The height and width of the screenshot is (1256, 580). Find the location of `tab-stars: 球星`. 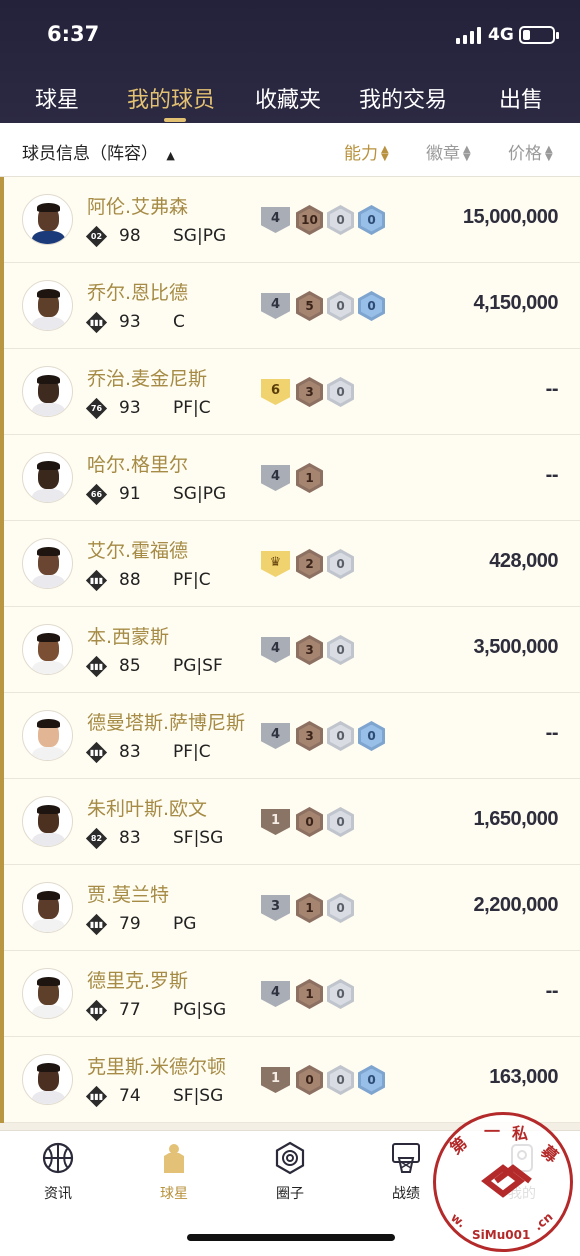

tab-stars: 球星 is located at coordinates (57, 98).